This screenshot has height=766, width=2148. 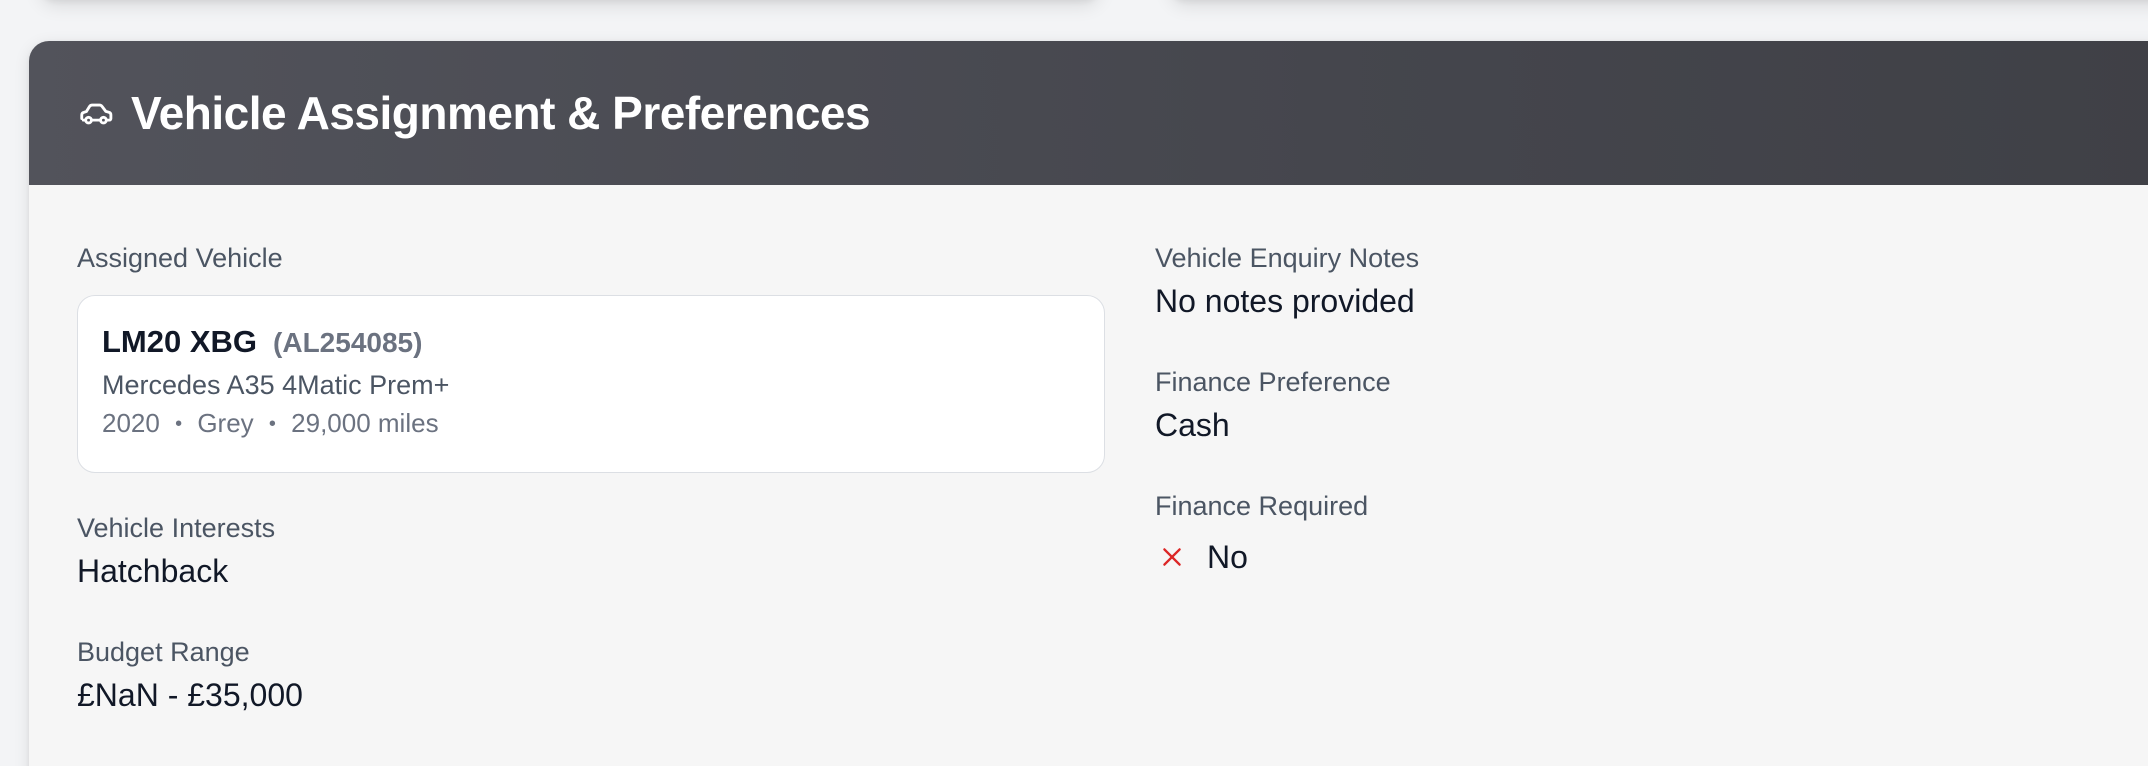 What do you see at coordinates (348, 342) in the screenshot?
I see `vehicle-stock-number: (AL254085)` at bounding box center [348, 342].